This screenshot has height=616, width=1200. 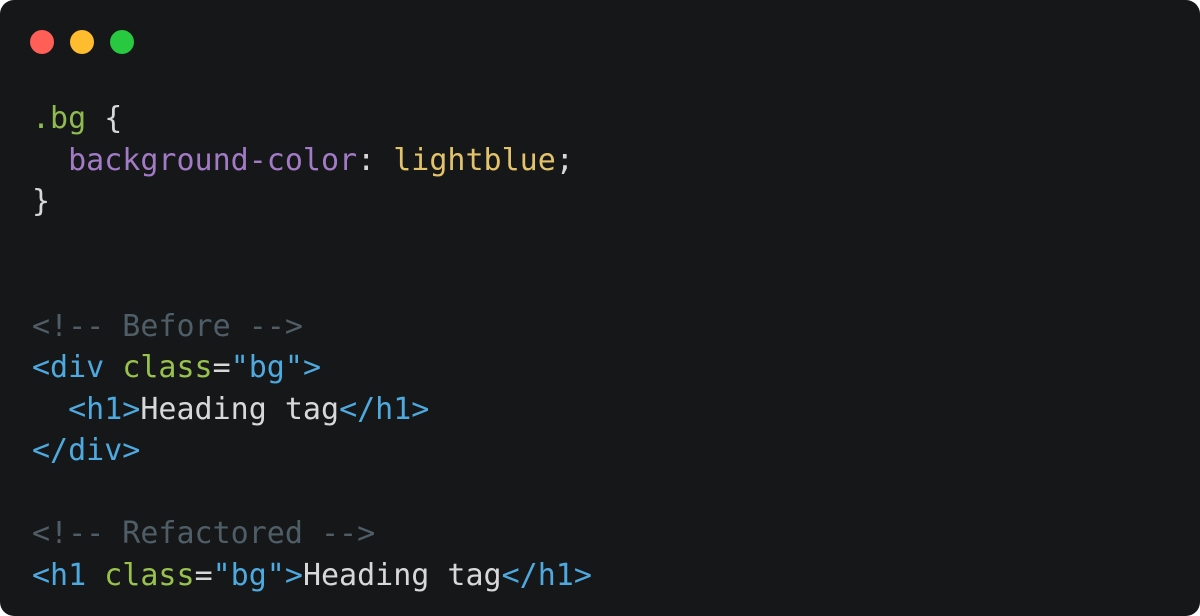 I want to click on h1-open-tag: <h1, so click(x=59, y=575).